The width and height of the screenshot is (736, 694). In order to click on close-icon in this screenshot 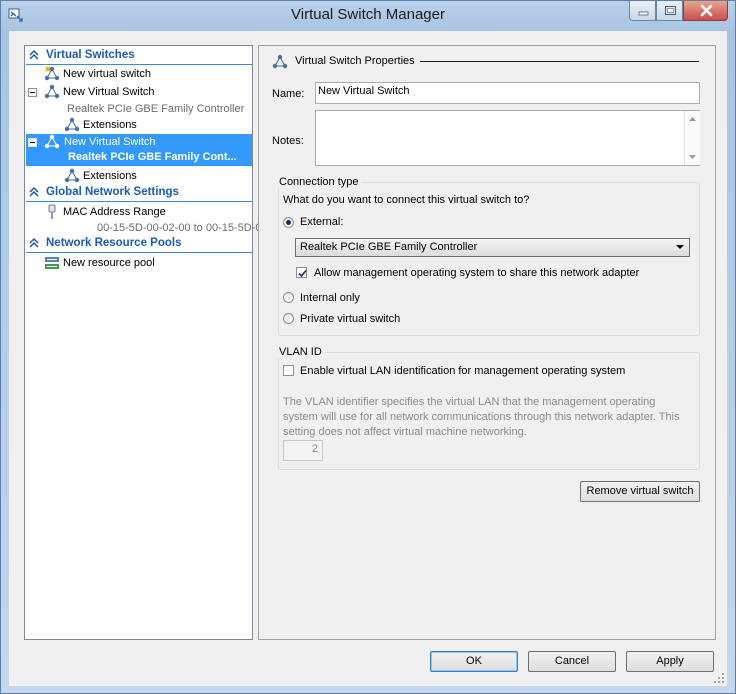, I will do `click(706, 10)`.